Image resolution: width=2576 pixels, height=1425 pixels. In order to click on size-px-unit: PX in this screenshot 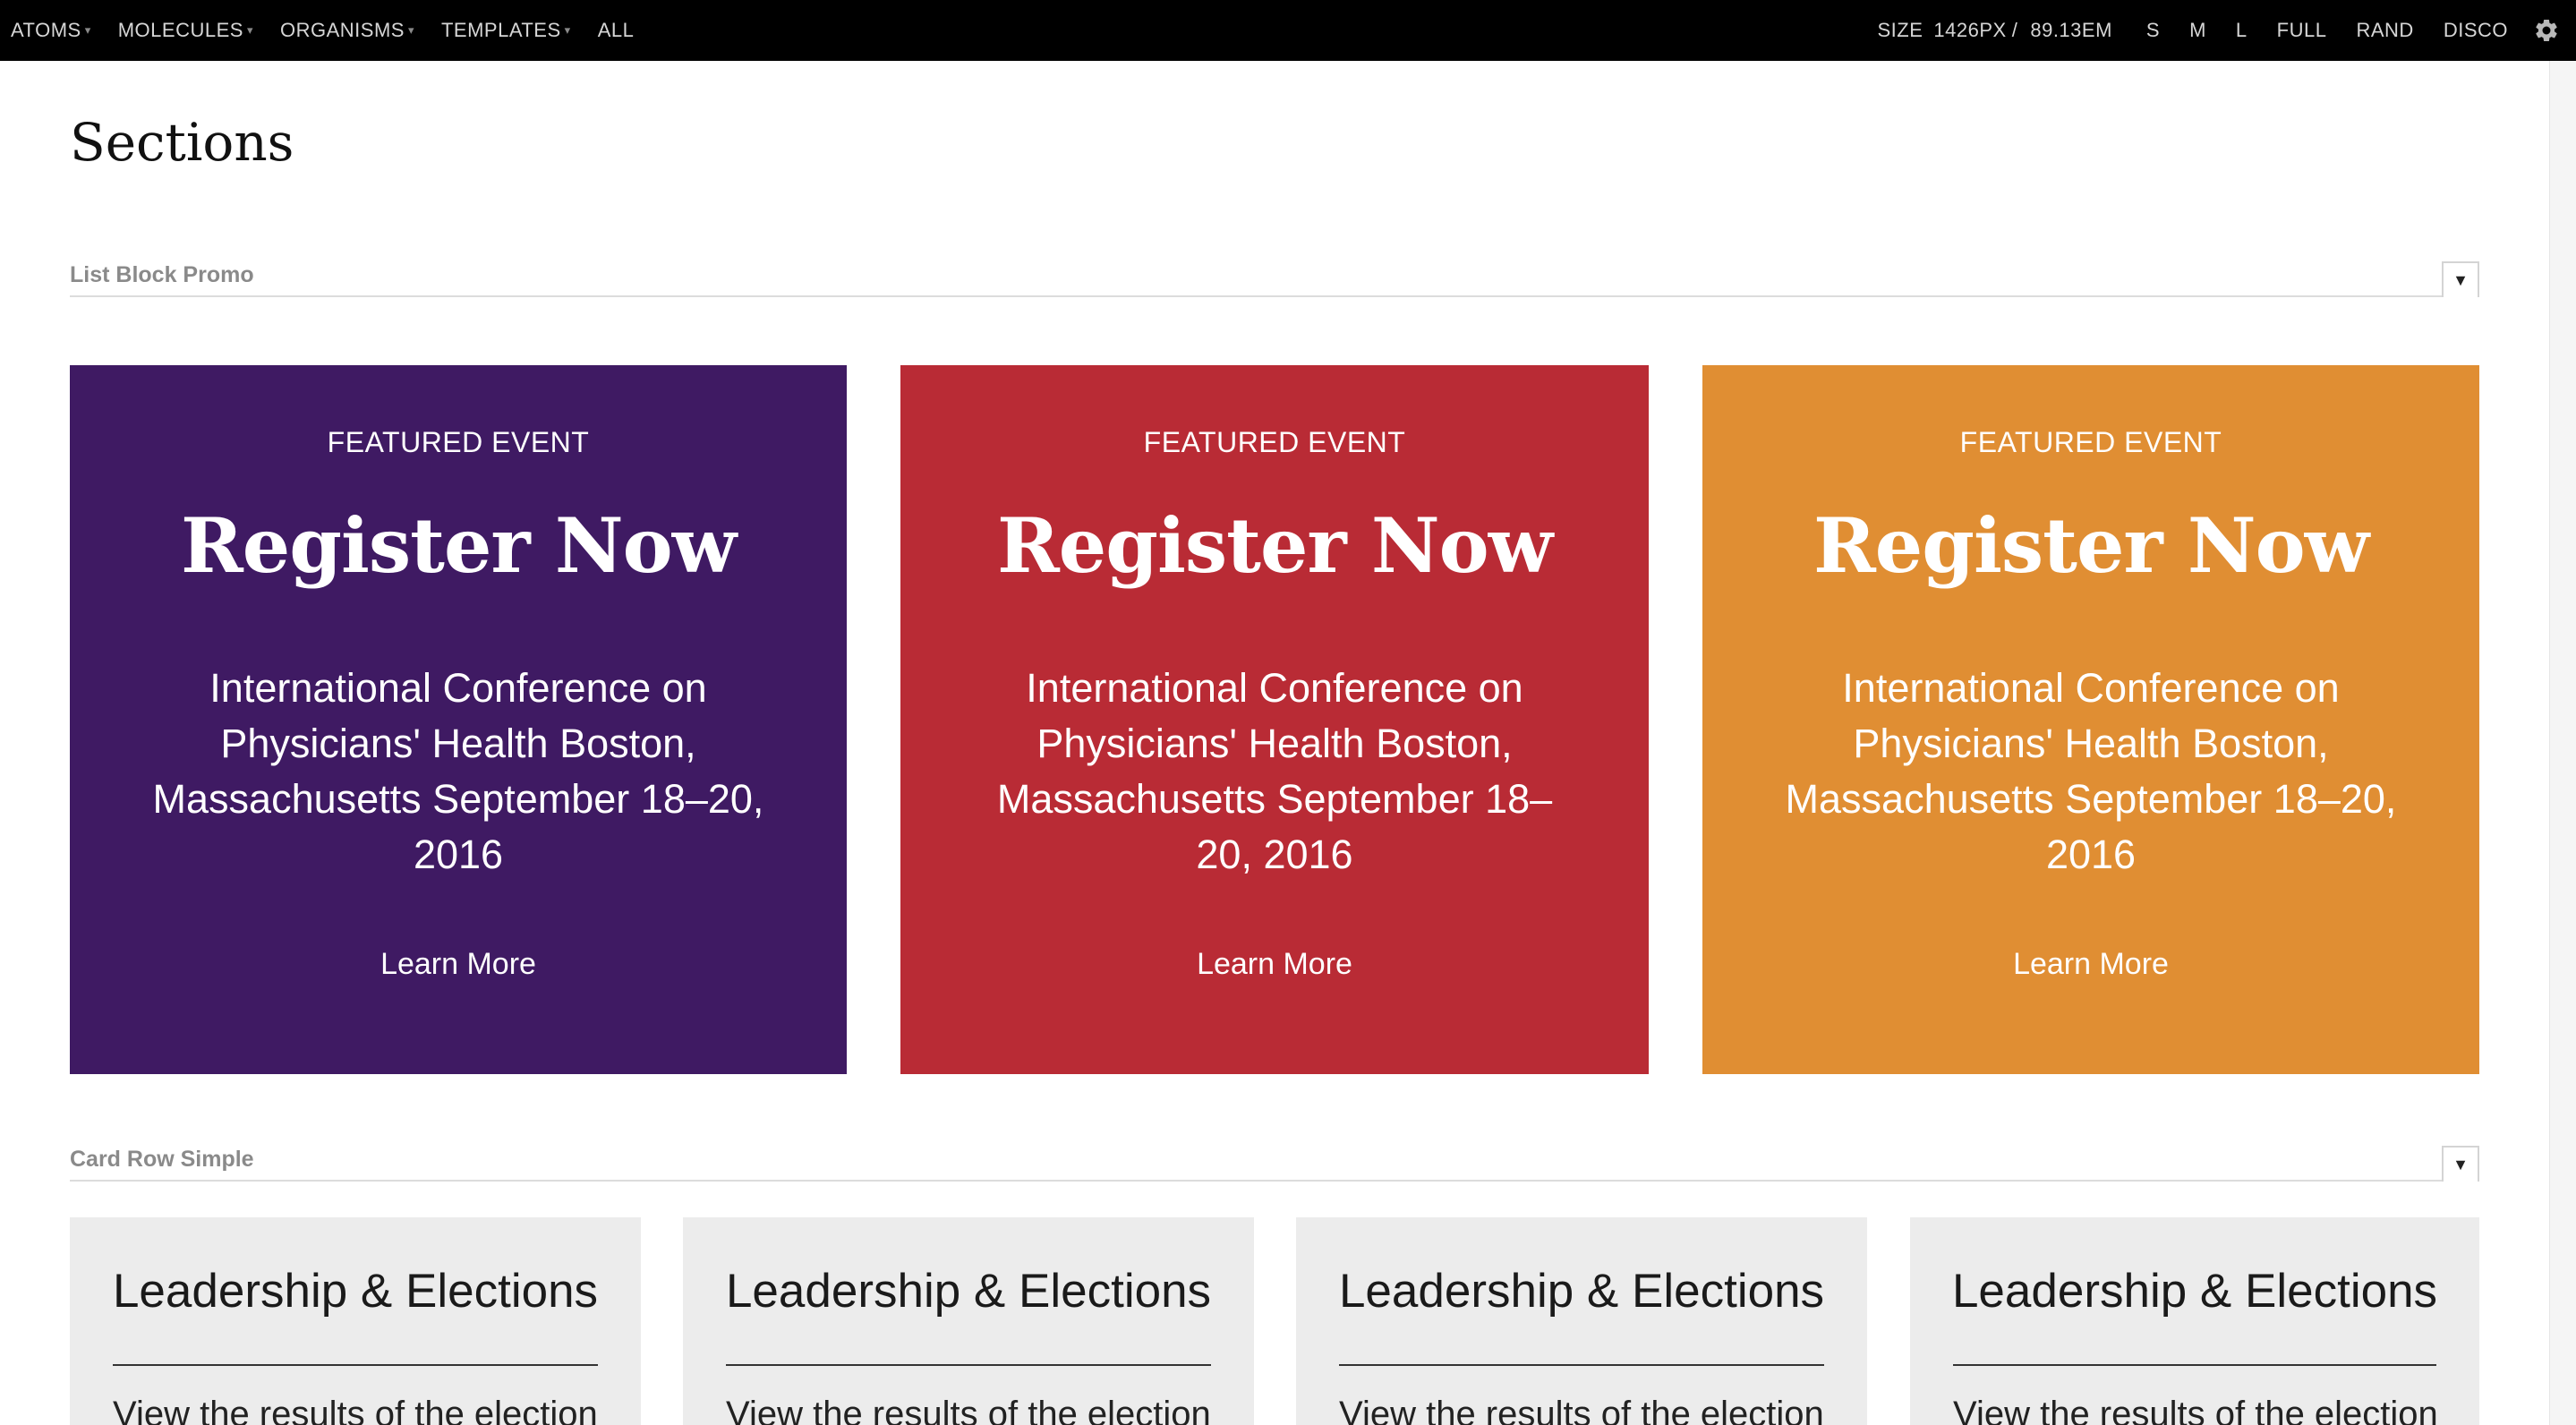, I will do `click(1993, 30)`.